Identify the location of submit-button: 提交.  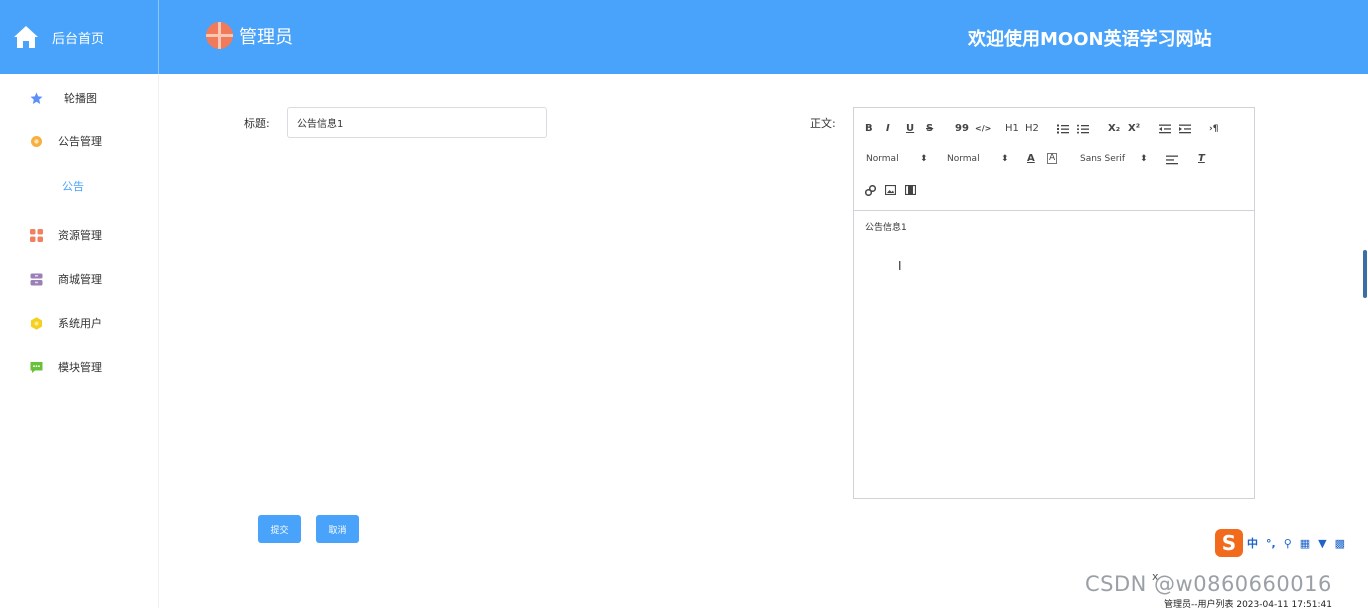
(279, 529).